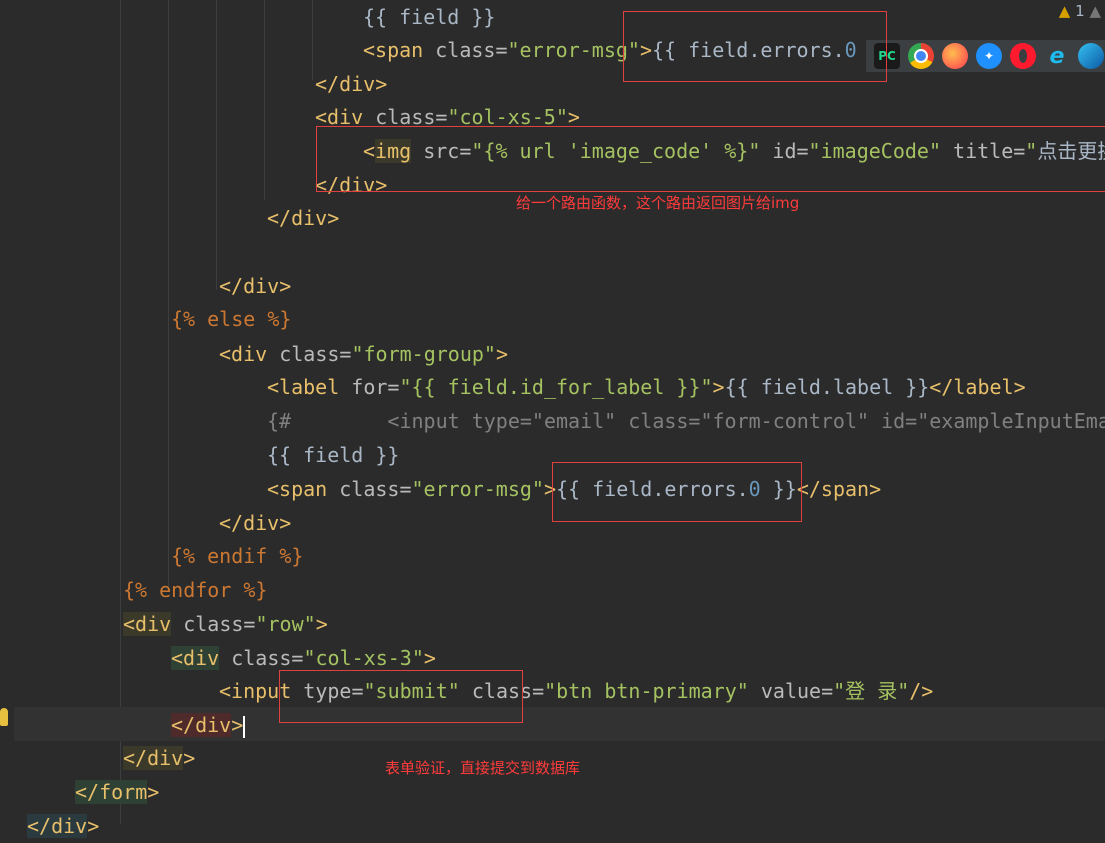  What do you see at coordinates (989, 56) in the screenshot?
I see `safari-icon: ✦` at bounding box center [989, 56].